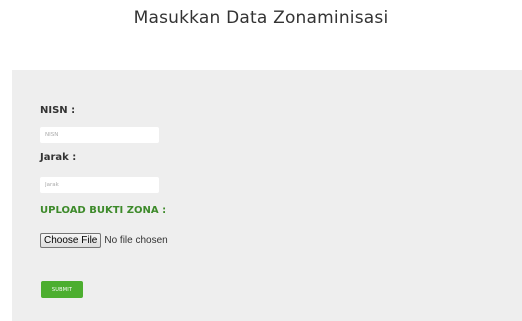 This screenshot has height=321, width=522. What do you see at coordinates (103, 210) in the screenshot?
I see `upload-bukti-zona-label: UPLOAD BUKTI ZONA :` at bounding box center [103, 210].